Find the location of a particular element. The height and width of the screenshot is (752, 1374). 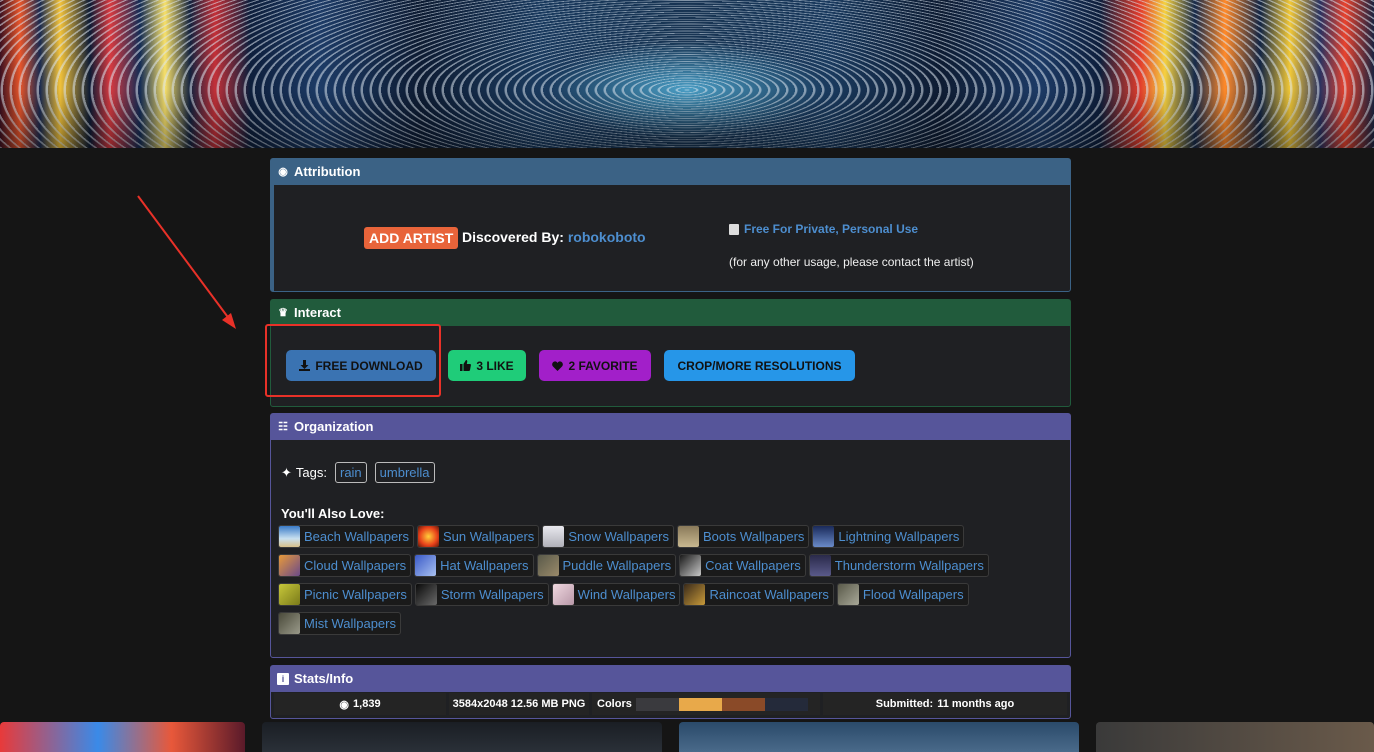

beach-thumbnail is located at coordinates (289, 536).